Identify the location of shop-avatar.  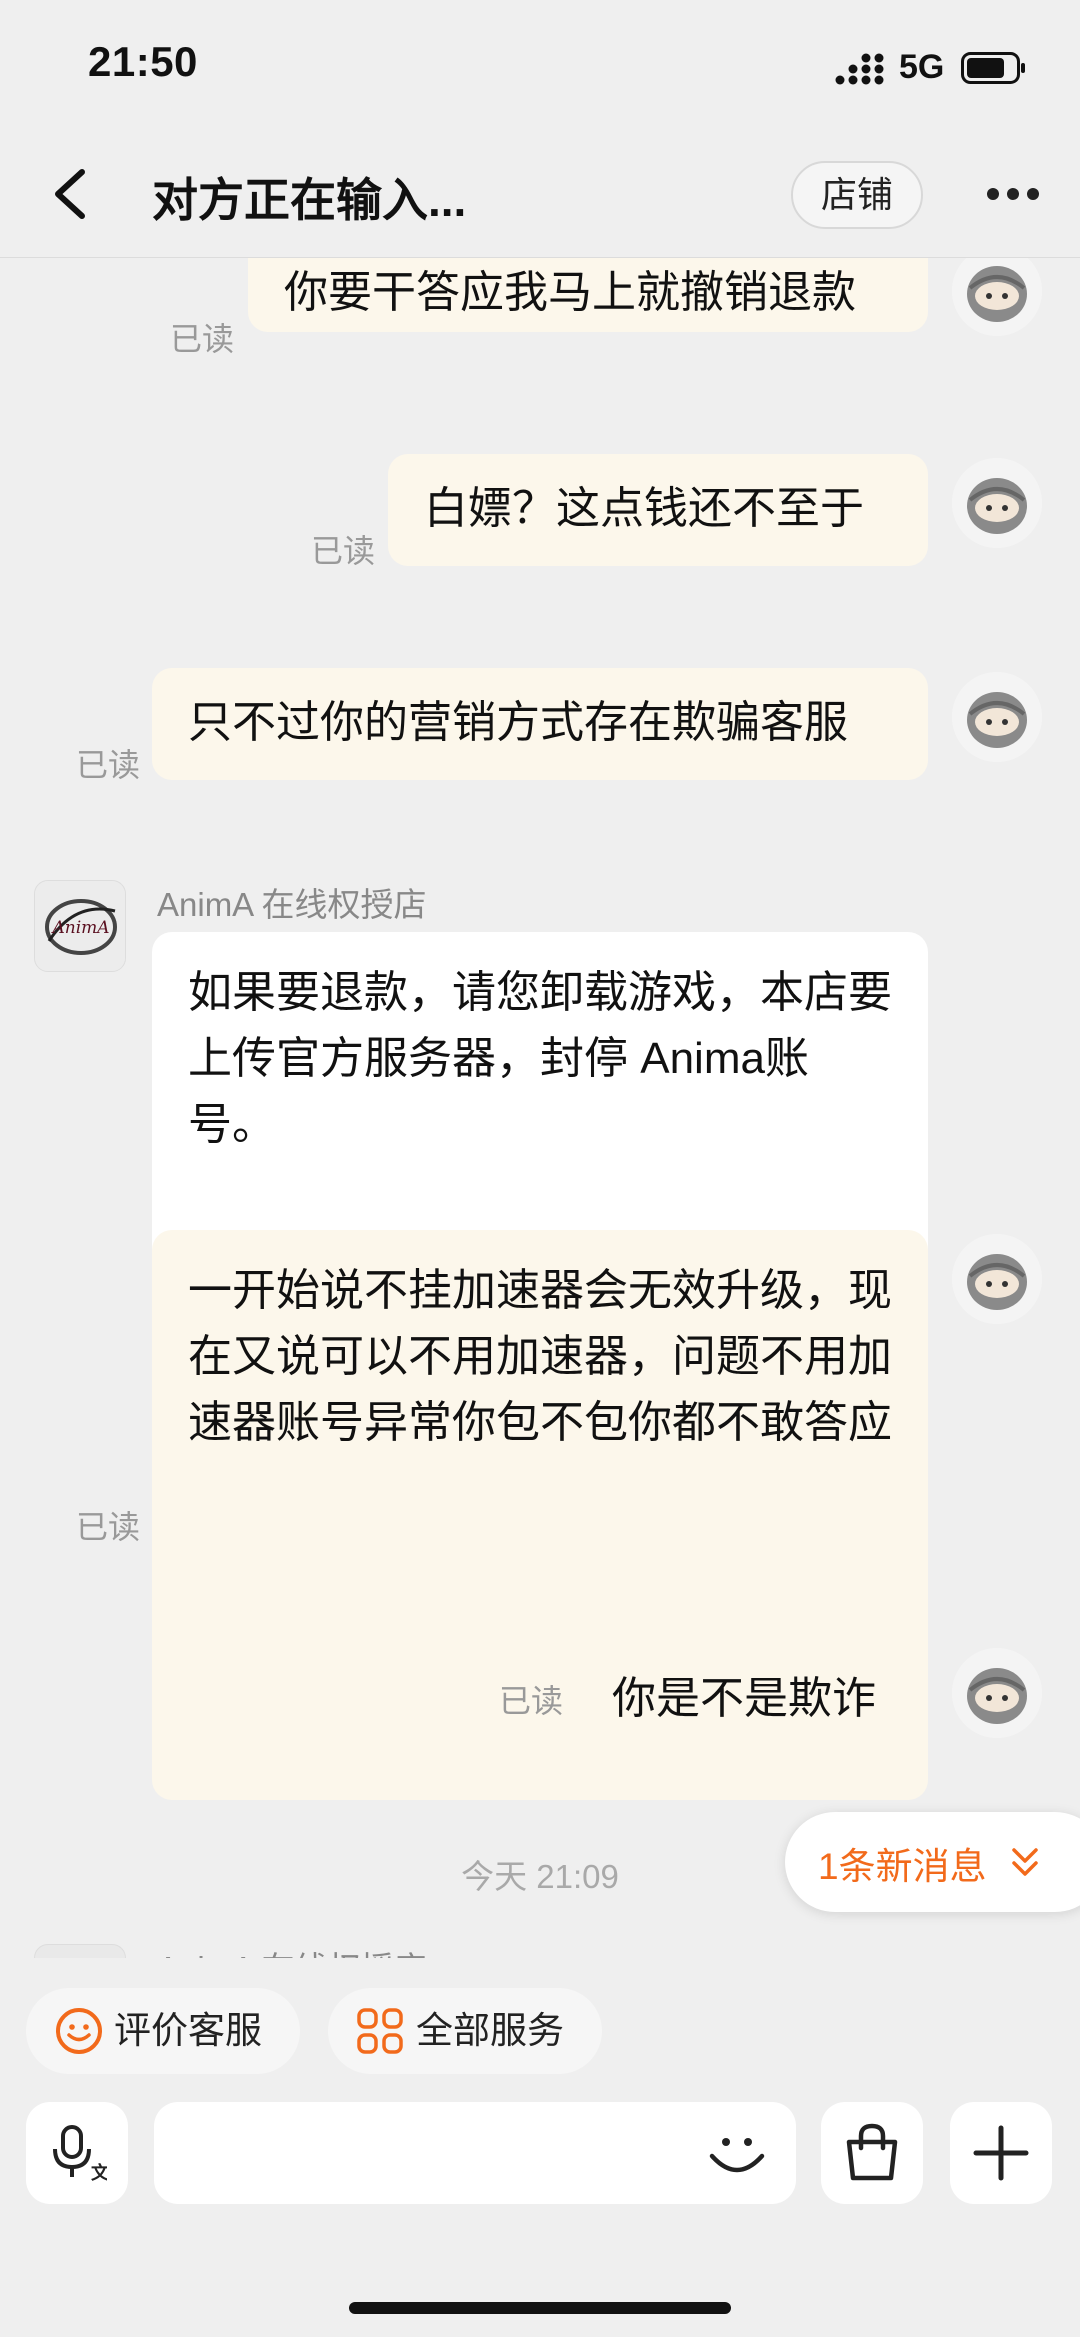
(80, 1951).